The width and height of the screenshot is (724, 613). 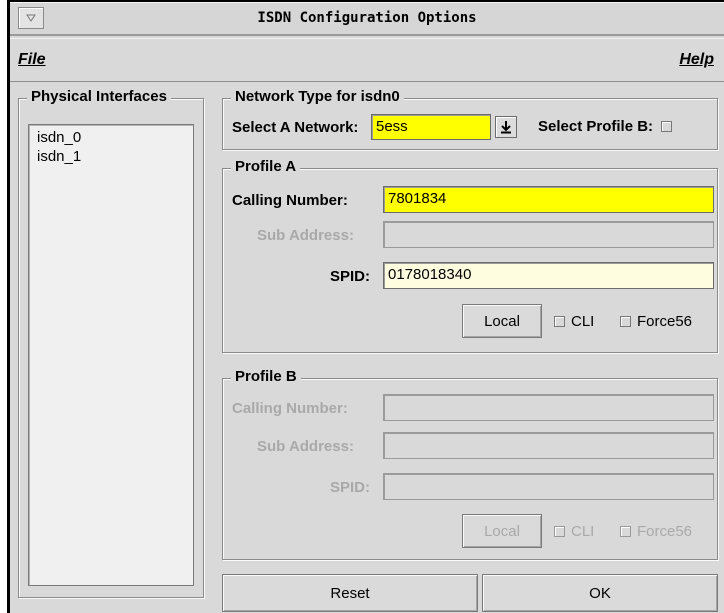 I want to click on profile-b-title: Profile B, so click(x=266, y=376).